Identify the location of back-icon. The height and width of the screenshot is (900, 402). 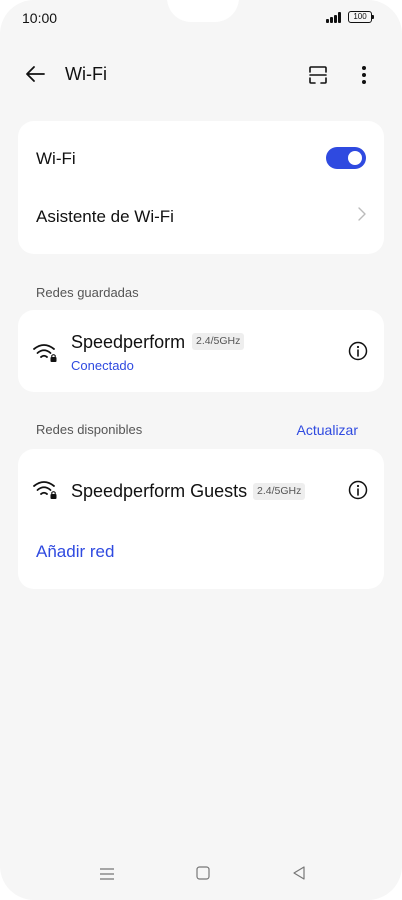
(299, 873).